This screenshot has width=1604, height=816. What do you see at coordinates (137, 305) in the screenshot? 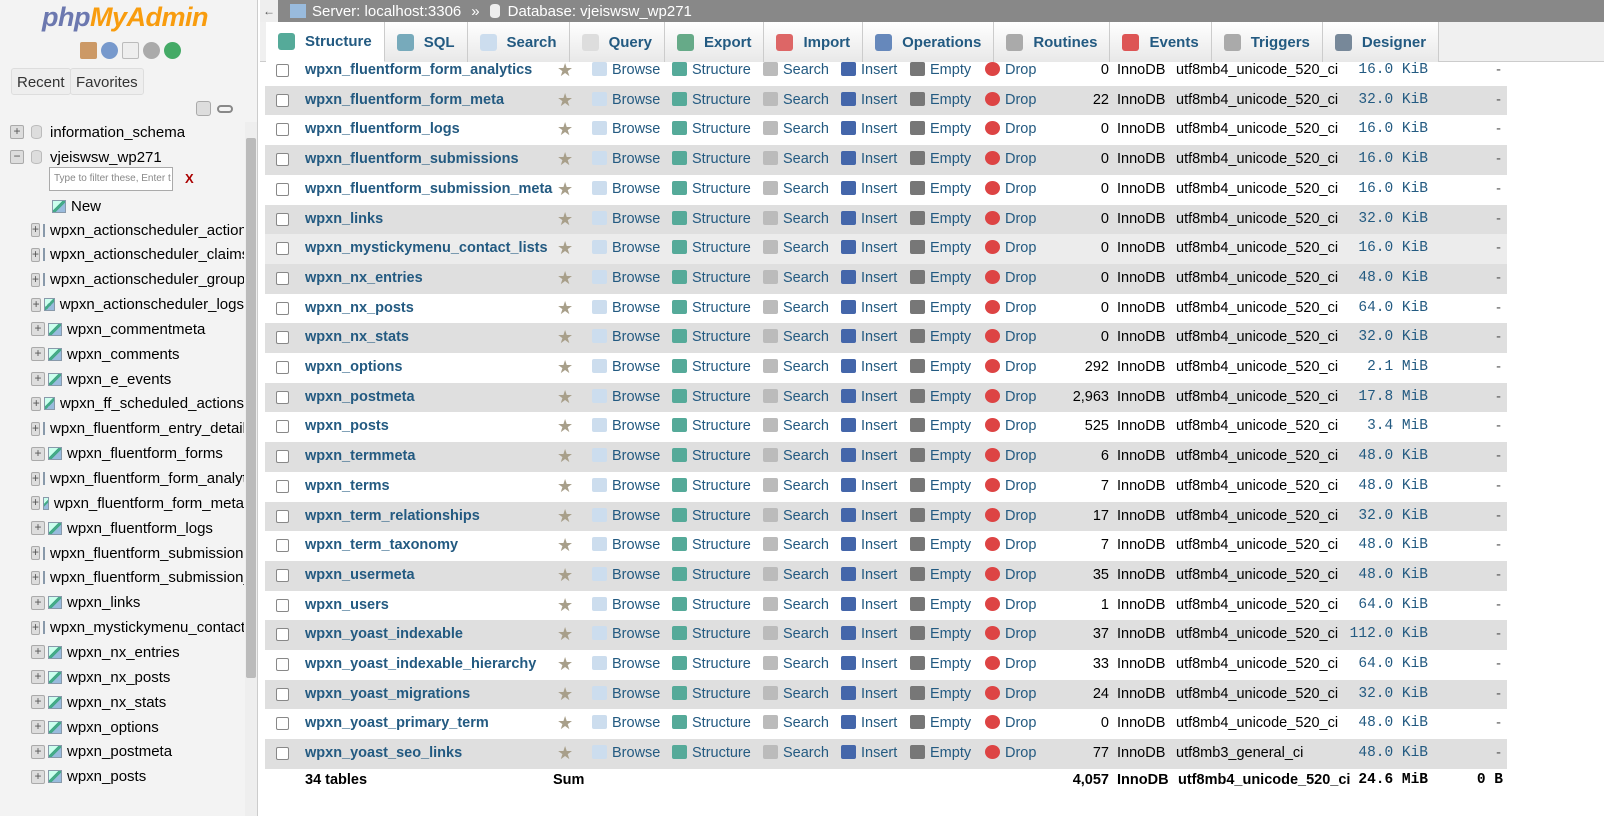
I see `tree-table: + wpxn_actionscheduler_logs` at bounding box center [137, 305].